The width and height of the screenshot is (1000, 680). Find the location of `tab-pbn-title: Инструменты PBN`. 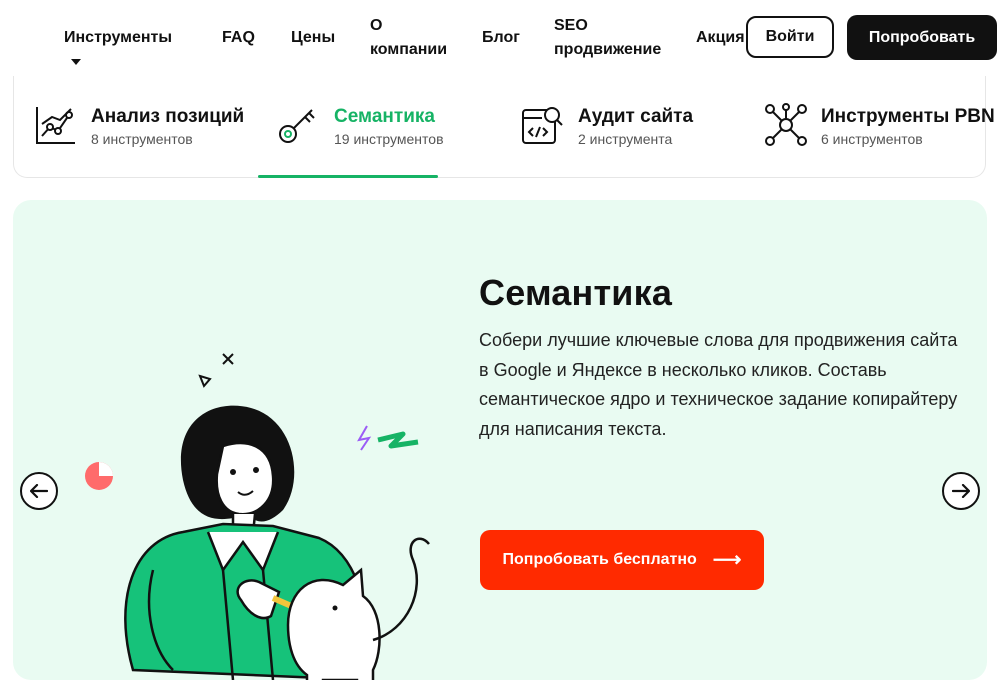

tab-pbn-title: Инструменты PBN is located at coordinates (908, 116).